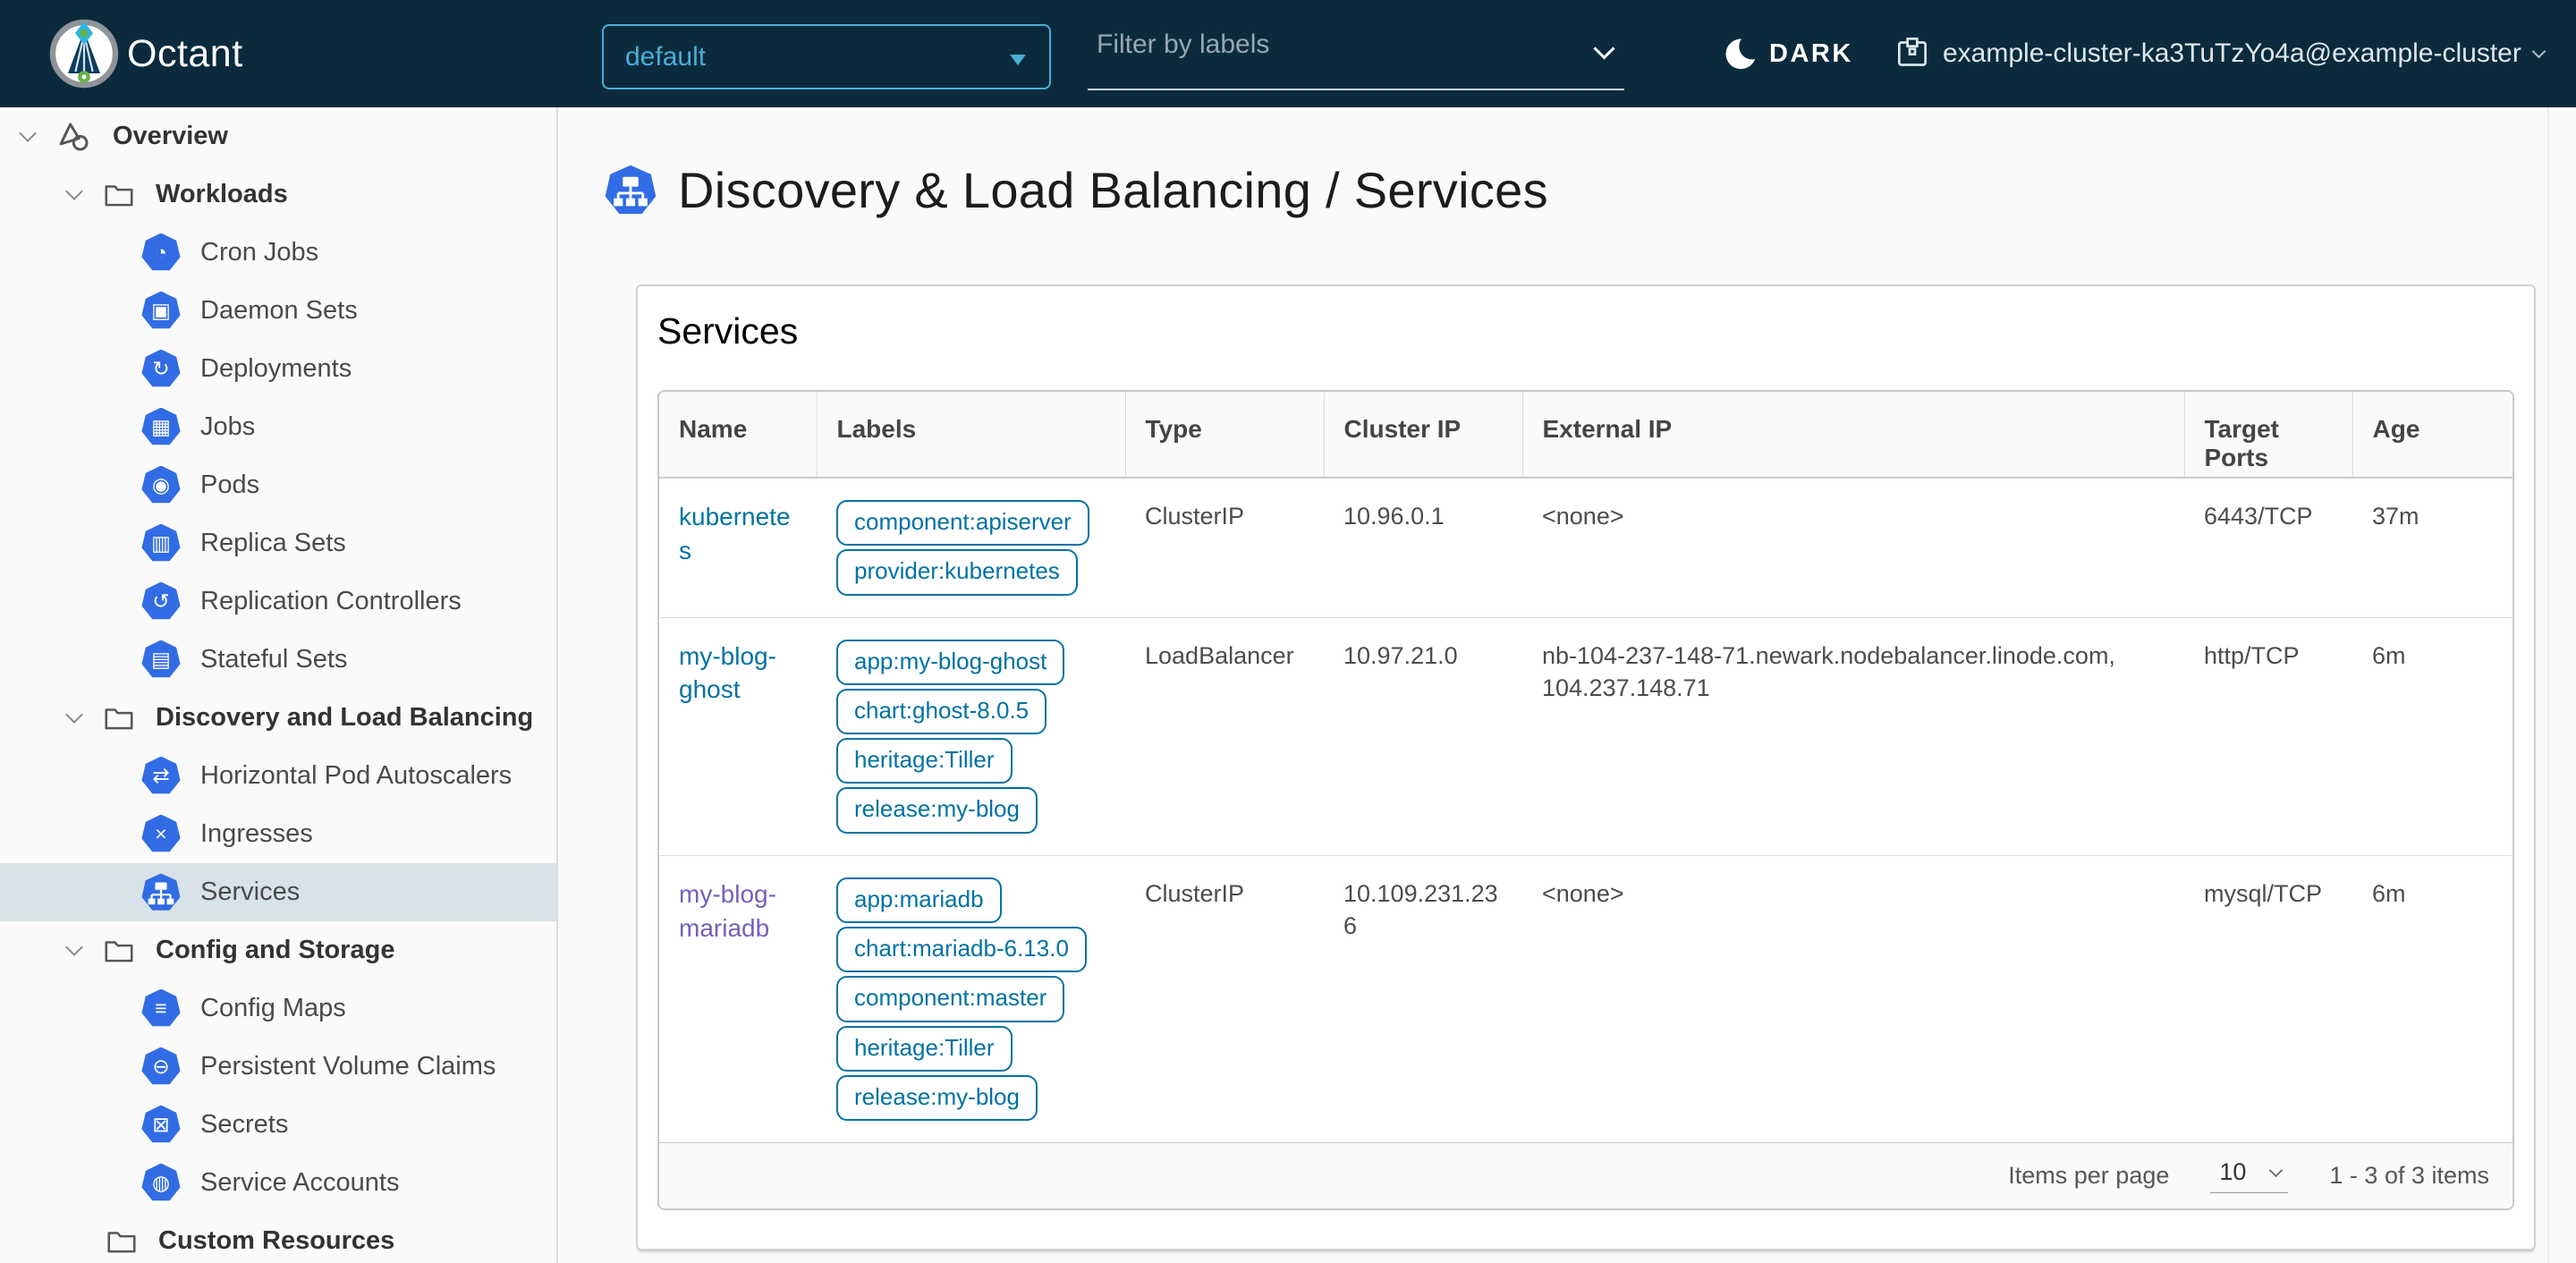  What do you see at coordinates (228, 426) in the screenshot?
I see `sidebar-item-label: Jobs` at bounding box center [228, 426].